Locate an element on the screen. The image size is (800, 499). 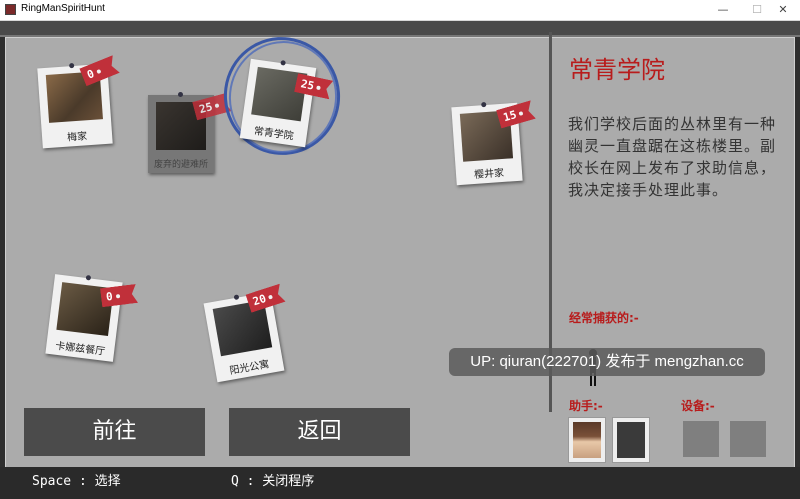
price-value: 20 is located at coordinates (259, 300).